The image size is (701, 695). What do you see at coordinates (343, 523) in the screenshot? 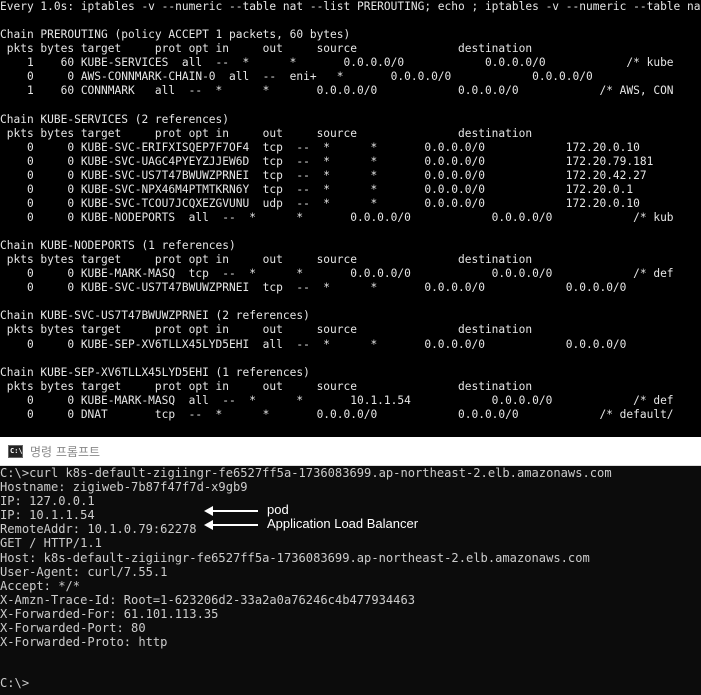
I see `alb-label: Application Load Balancer` at bounding box center [343, 523].